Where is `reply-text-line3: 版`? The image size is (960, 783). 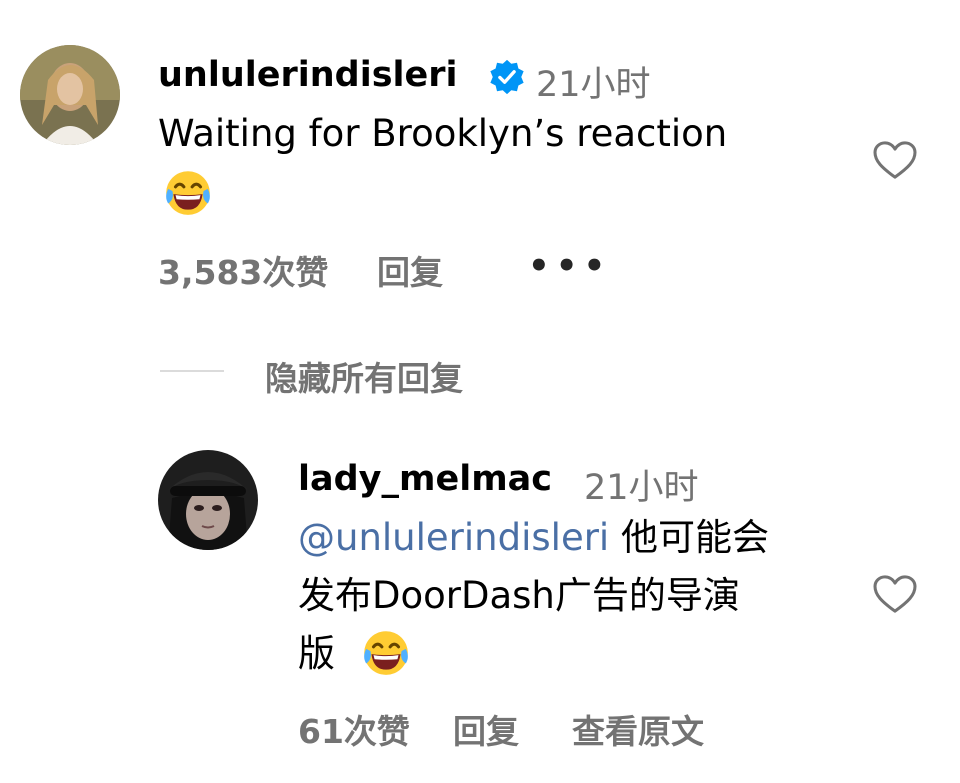 reply-text-line3: 版 is located at coordinates (316, 653).